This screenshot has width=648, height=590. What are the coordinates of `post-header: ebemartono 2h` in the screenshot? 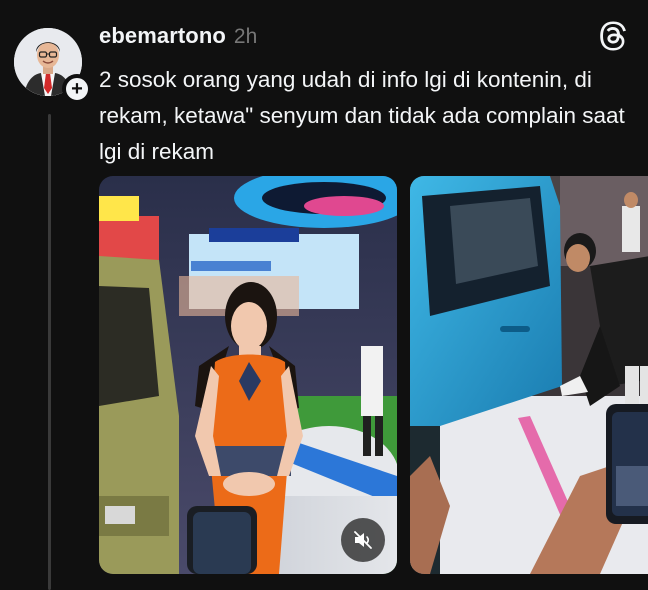 It's located at (178, 38).